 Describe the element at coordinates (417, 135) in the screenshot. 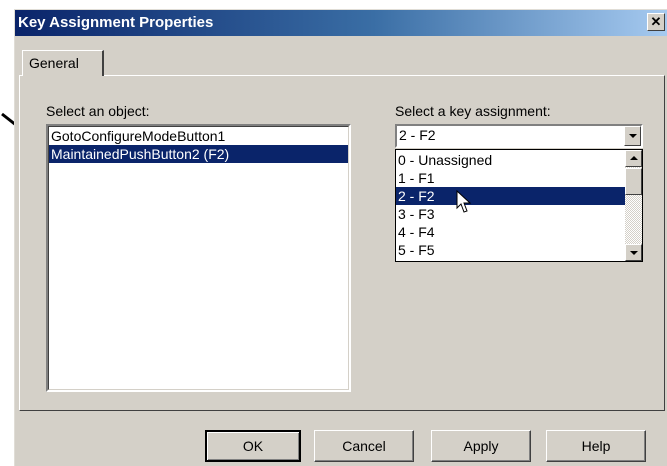

I see `key-assignment-combo-value: 2 - F2` at that location.